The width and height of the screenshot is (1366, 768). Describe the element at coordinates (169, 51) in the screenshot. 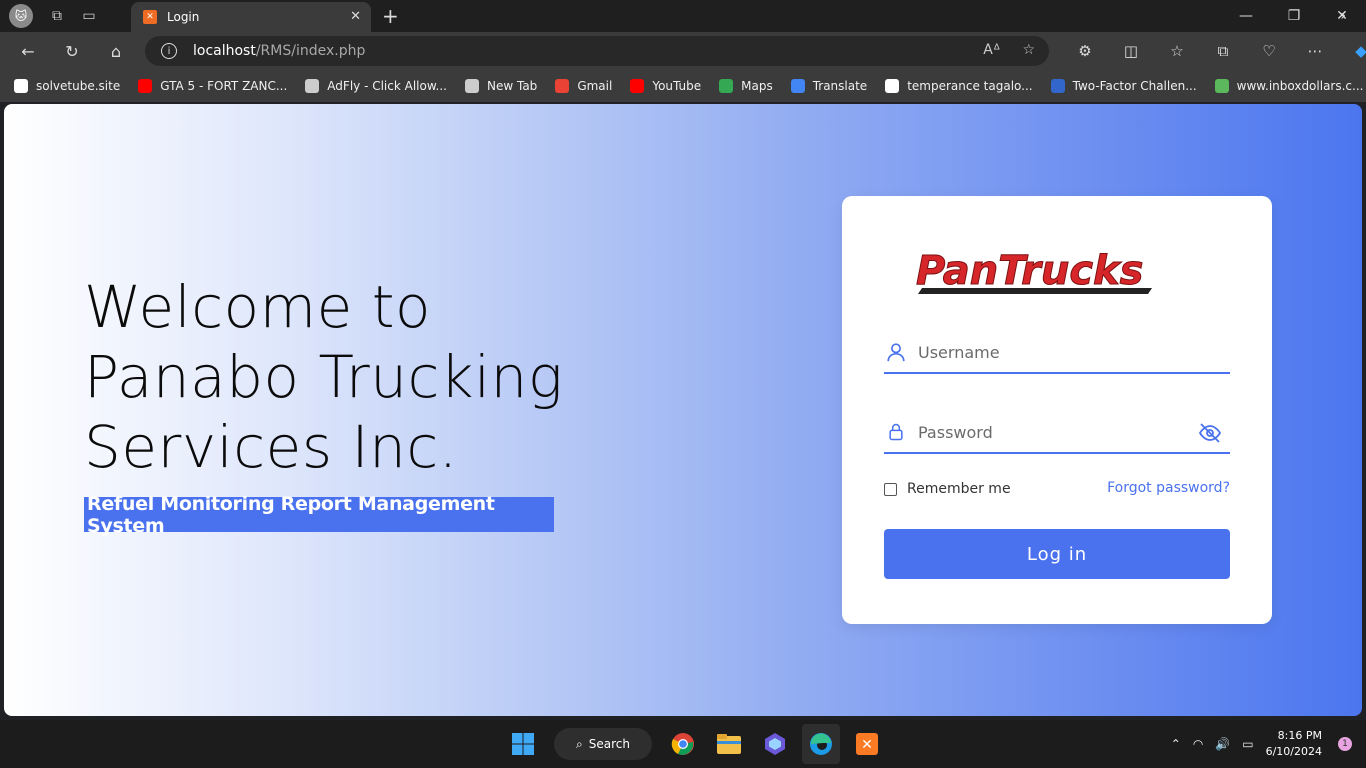

I see `site-info-icon: i` at that location.